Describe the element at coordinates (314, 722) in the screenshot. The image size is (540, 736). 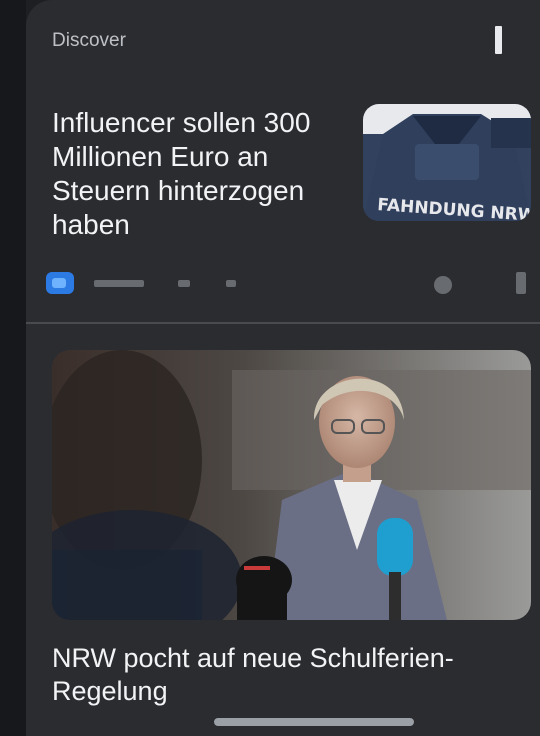
I see `home-indicator` at that location.